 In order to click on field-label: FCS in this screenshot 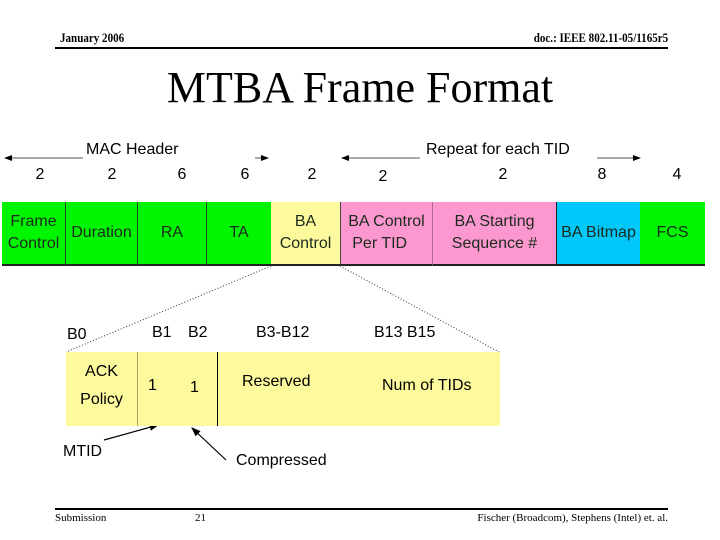, I will do `click(672, 232)`.